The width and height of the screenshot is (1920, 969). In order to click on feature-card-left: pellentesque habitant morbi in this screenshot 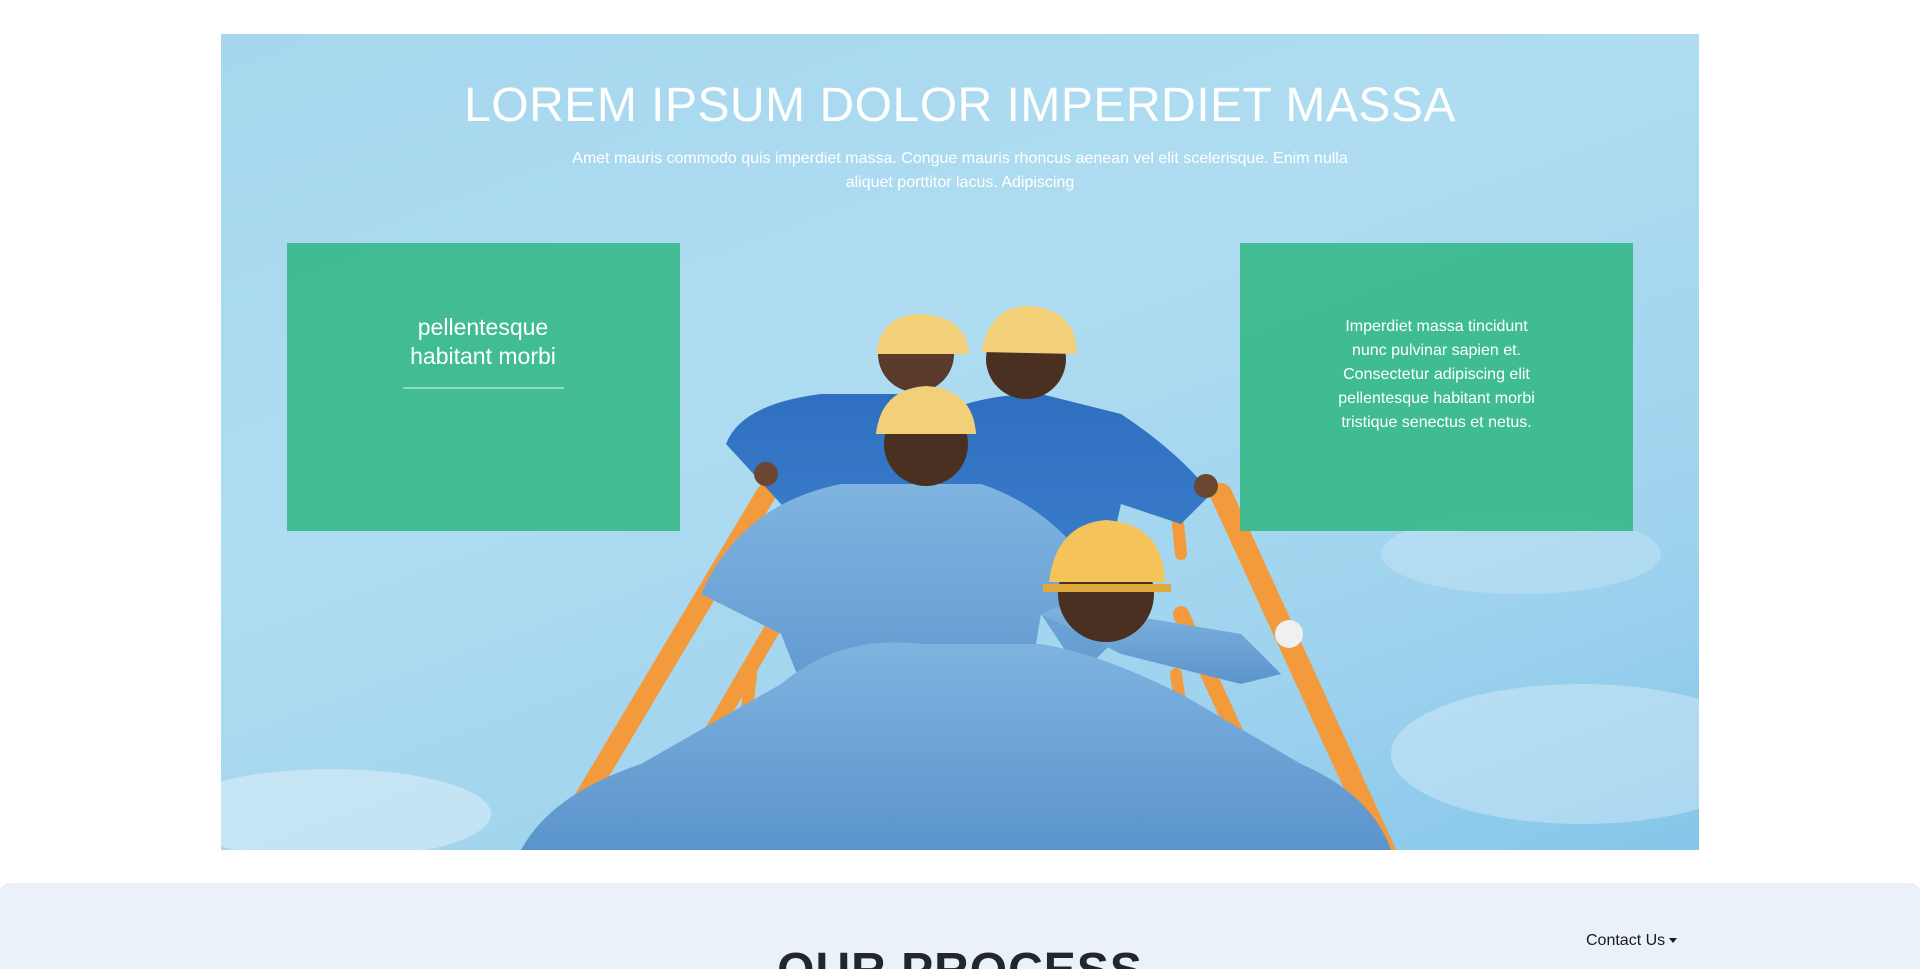, I will do `click(483, 387)`.